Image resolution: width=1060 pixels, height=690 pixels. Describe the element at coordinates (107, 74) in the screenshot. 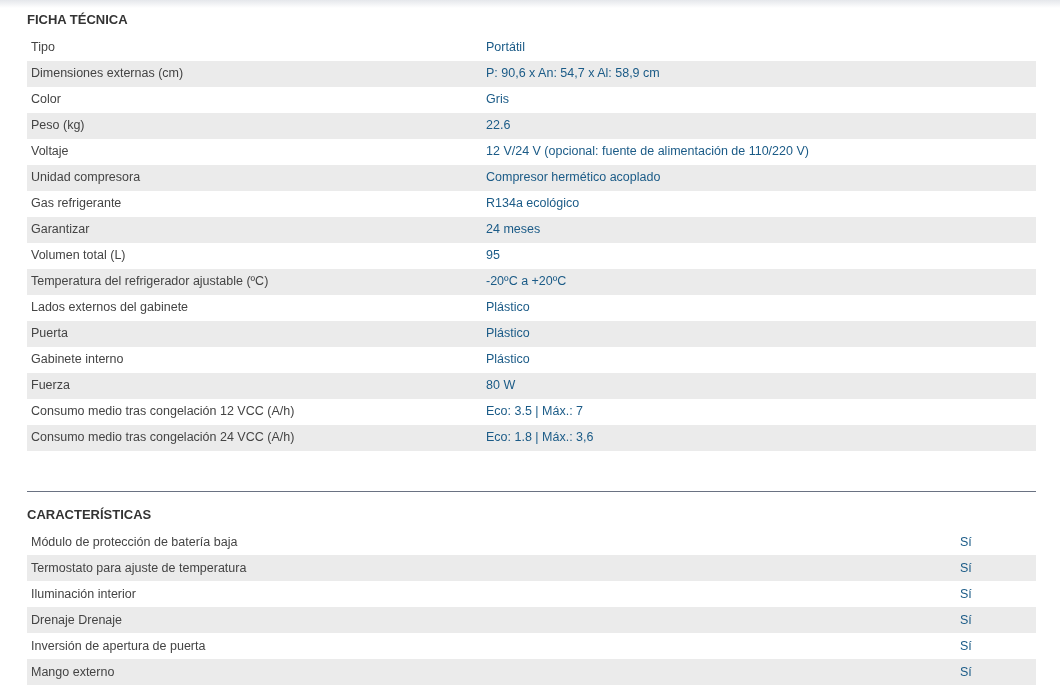

I see `spec-label: Dimensiones externas (cm)` at that location.